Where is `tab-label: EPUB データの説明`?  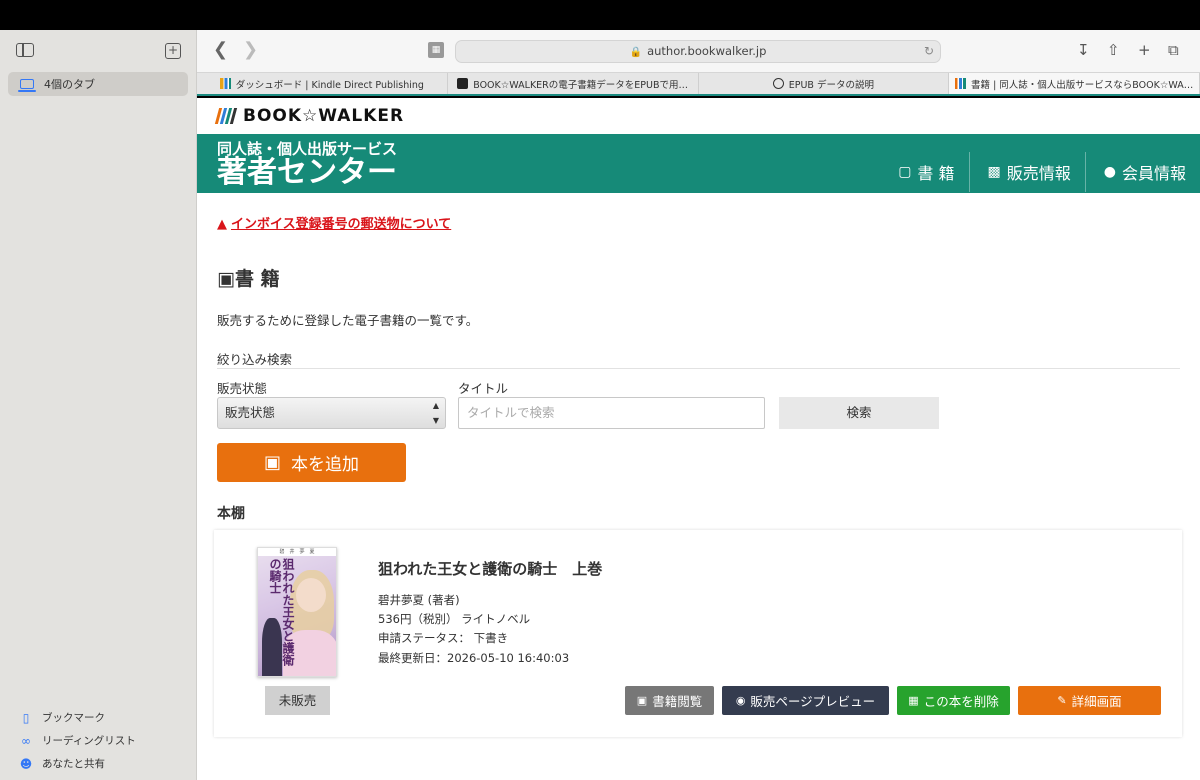 tab-label: EPUB データの説明 is located at coordinates (831, 85).